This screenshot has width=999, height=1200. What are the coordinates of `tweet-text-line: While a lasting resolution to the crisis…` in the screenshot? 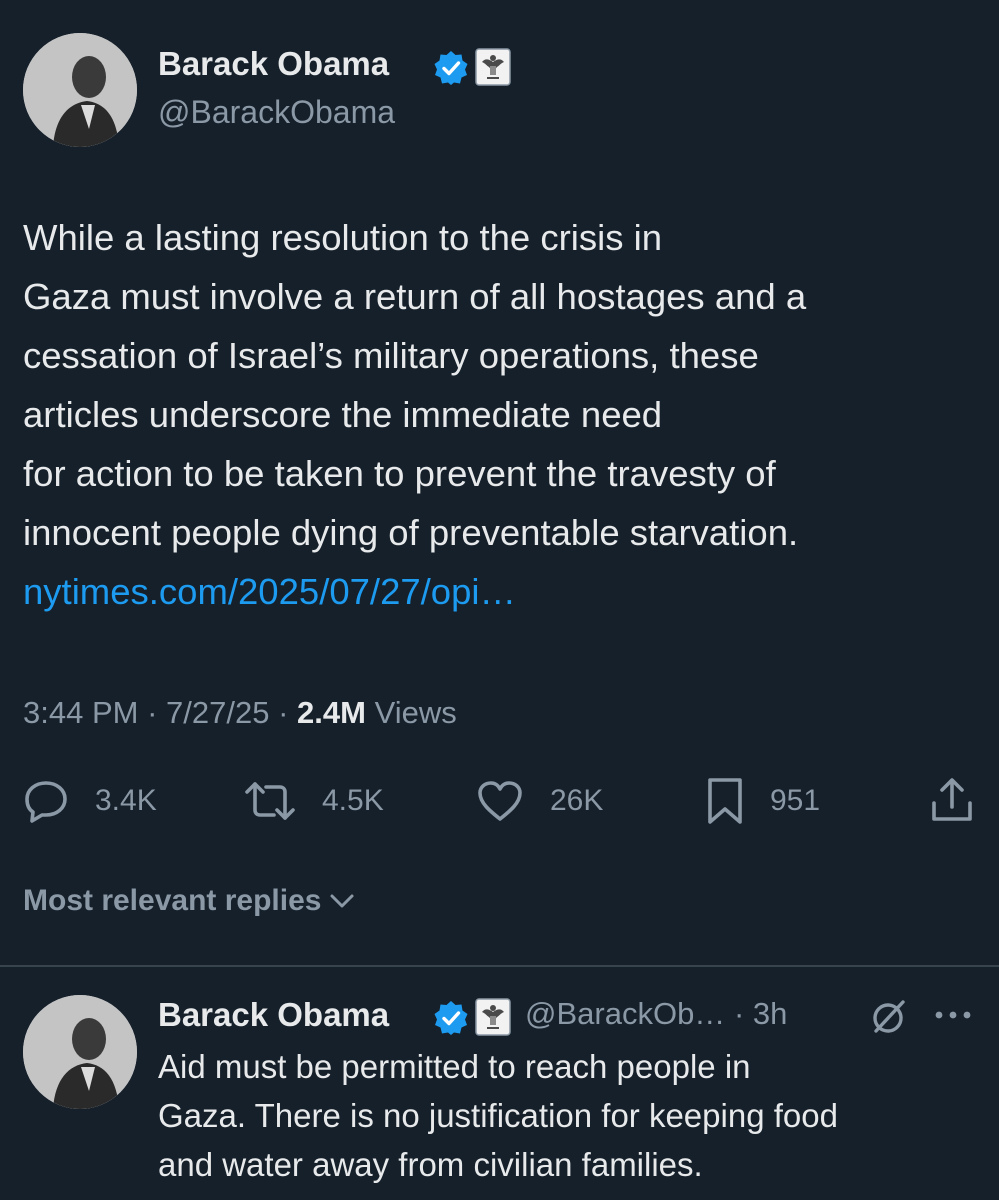 It's located at (343, 237).